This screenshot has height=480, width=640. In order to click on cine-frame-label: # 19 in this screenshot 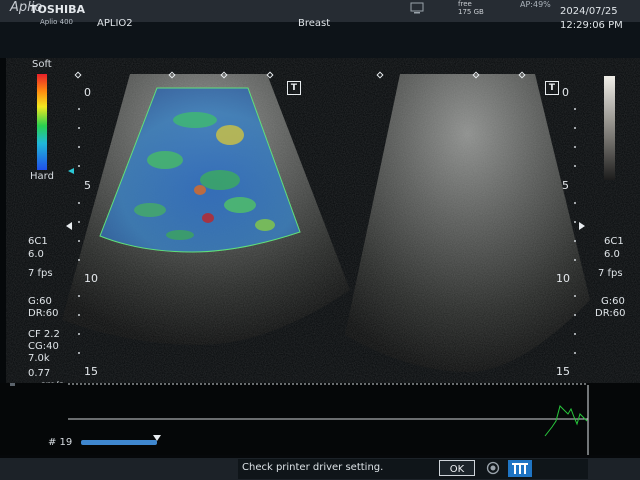, I will do `click(60, 442)`.